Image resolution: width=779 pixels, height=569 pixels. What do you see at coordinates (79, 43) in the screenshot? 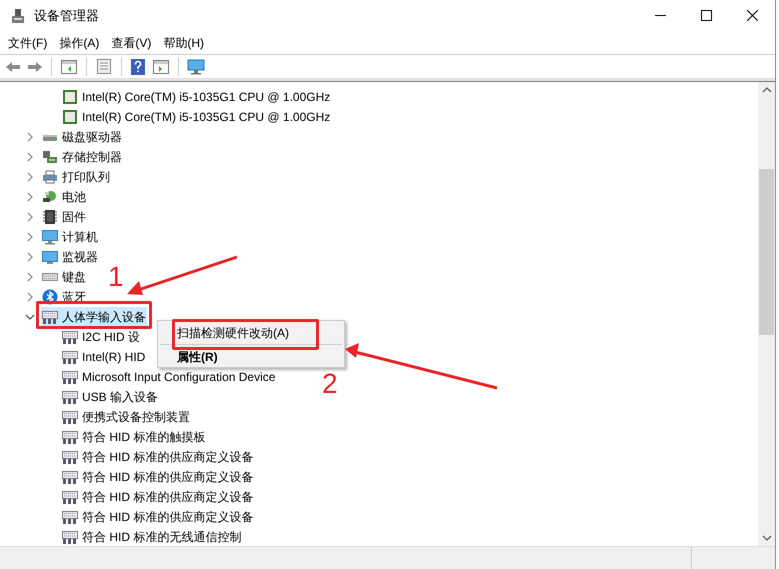
I see `menu-item: 操作(A)` at bounding box center [79, 43].